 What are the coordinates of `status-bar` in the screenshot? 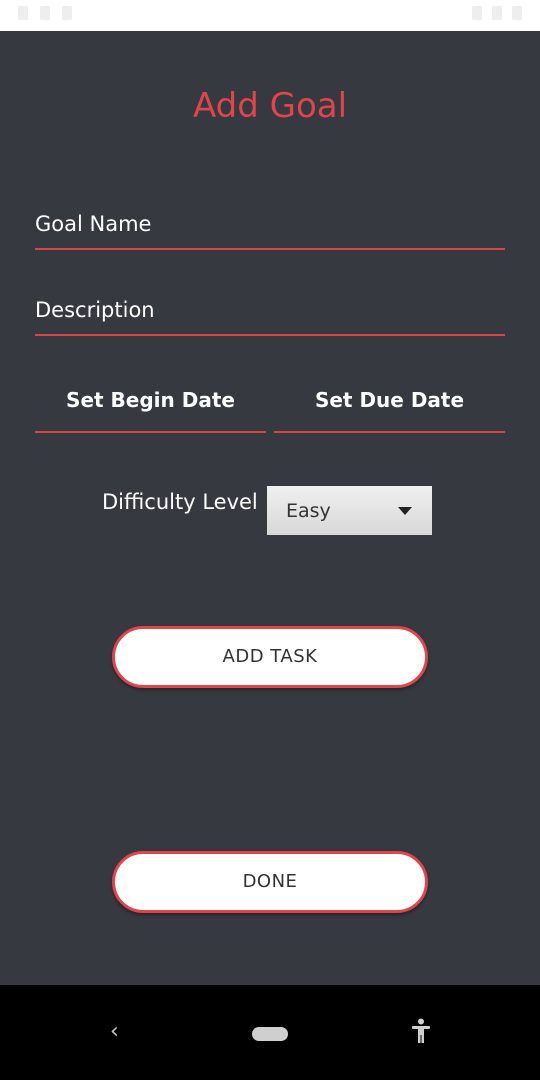 It's located at (270, 15).